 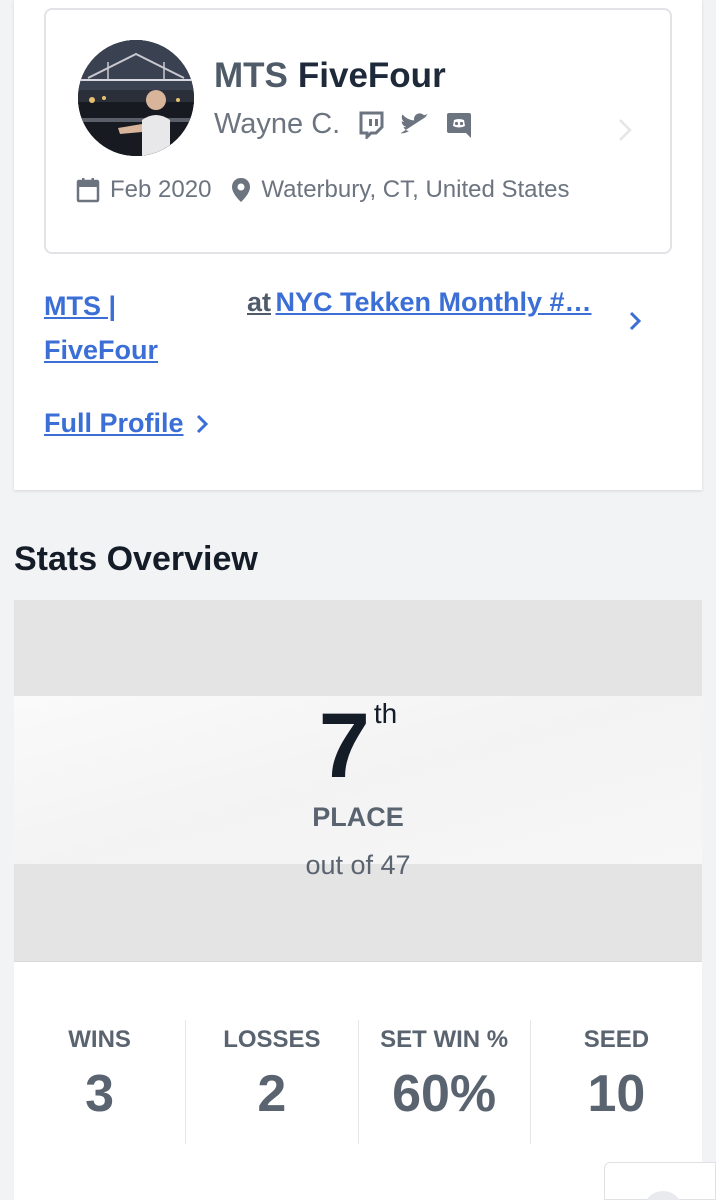 I want to click on at-label: at, so click(x=259, y=302).